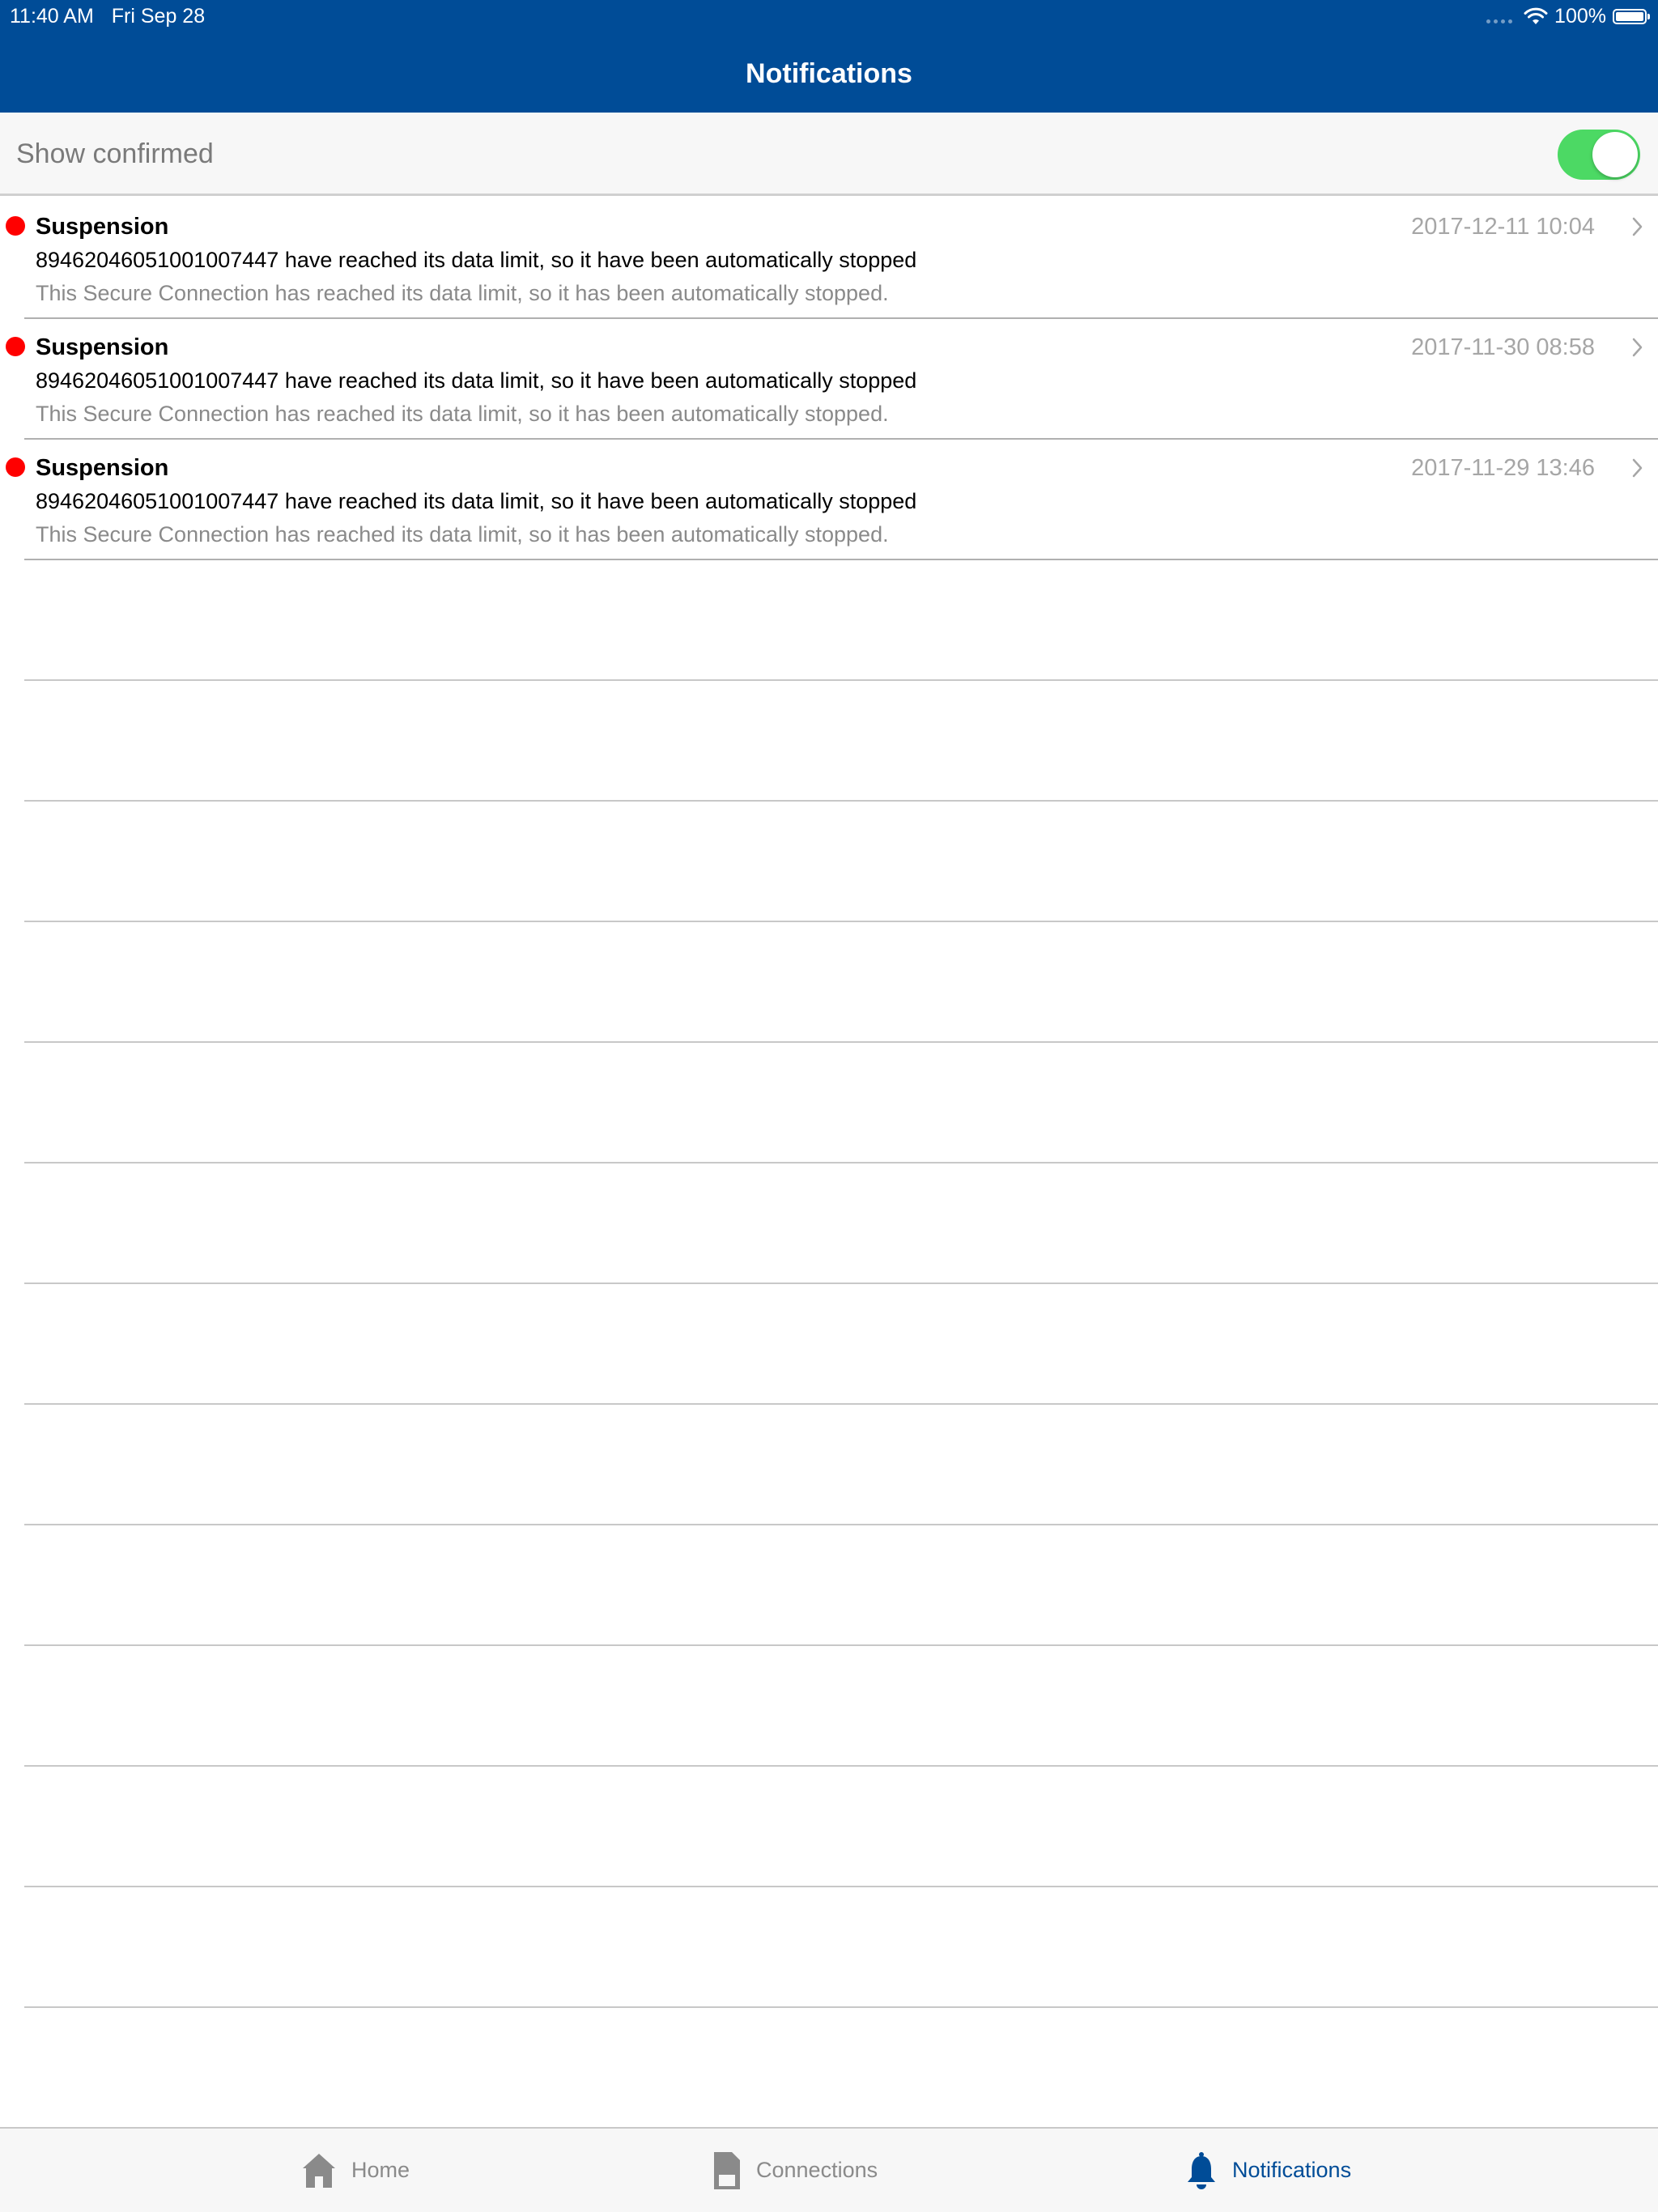  What do you see at coordinates (817, 2170) in the screenshot?
I see `tab-label: Connections` at bounding box center [817, 2170].